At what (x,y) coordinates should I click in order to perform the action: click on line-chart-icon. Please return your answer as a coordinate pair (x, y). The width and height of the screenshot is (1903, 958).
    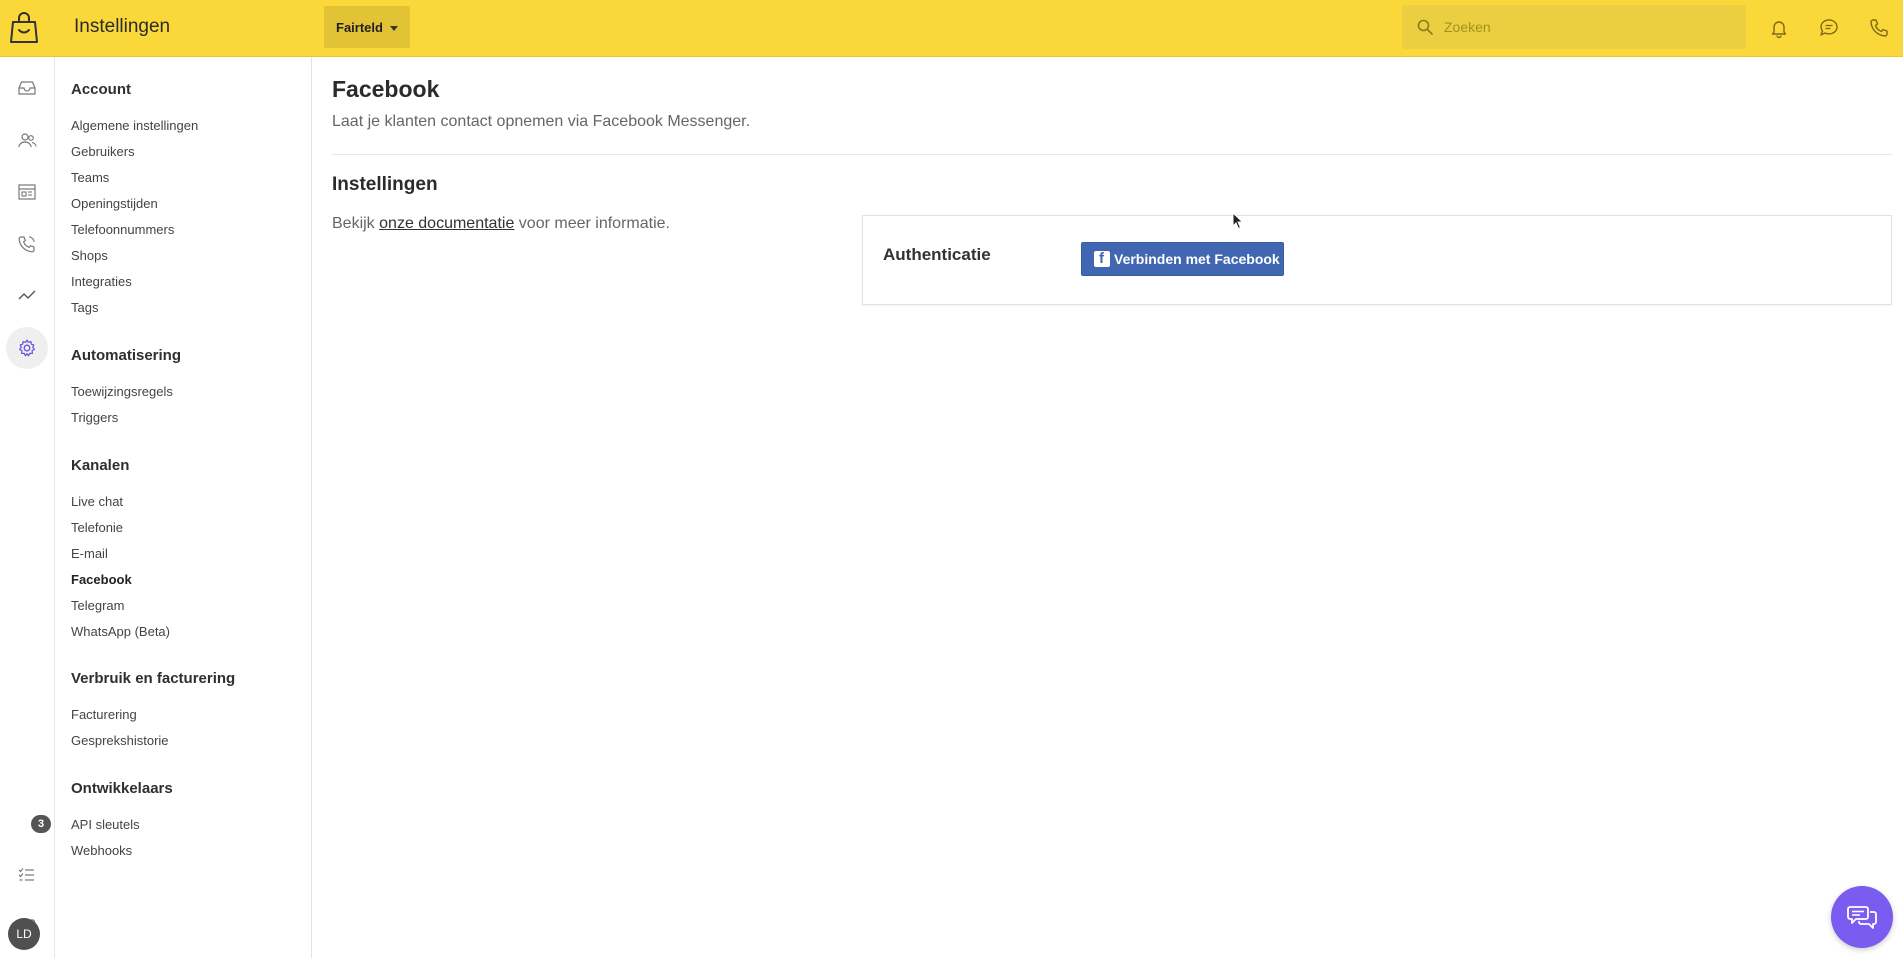
    Looking at the image, I should click on (27, 295).